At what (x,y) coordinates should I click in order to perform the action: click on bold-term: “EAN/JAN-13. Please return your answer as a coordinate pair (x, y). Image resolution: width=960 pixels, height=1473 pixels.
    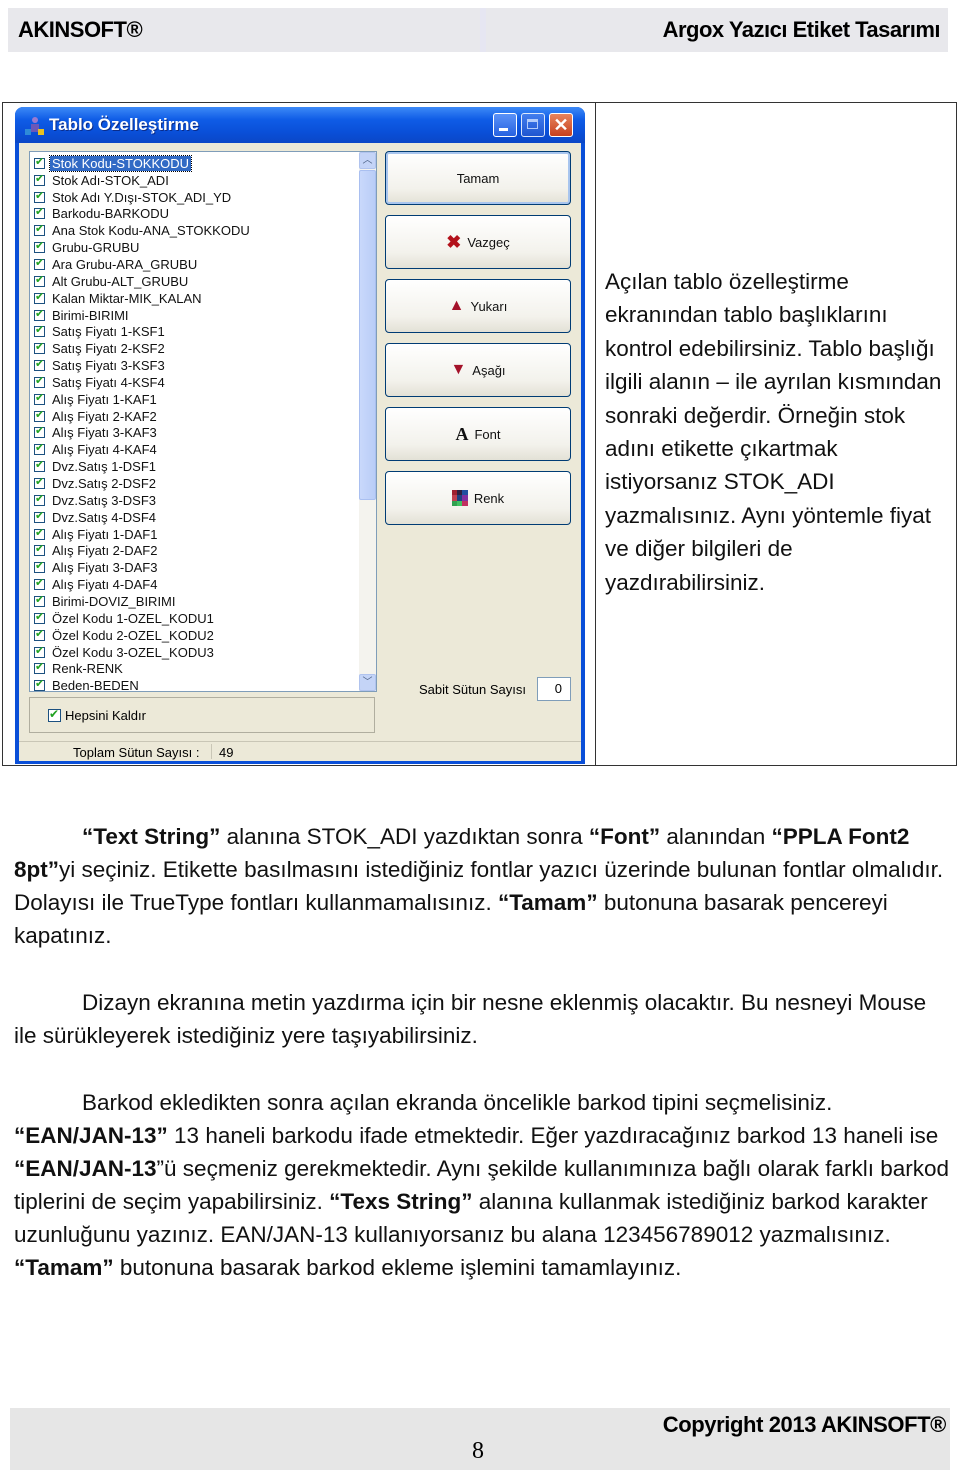
    Looking at the image, I should click on (85, 1168).